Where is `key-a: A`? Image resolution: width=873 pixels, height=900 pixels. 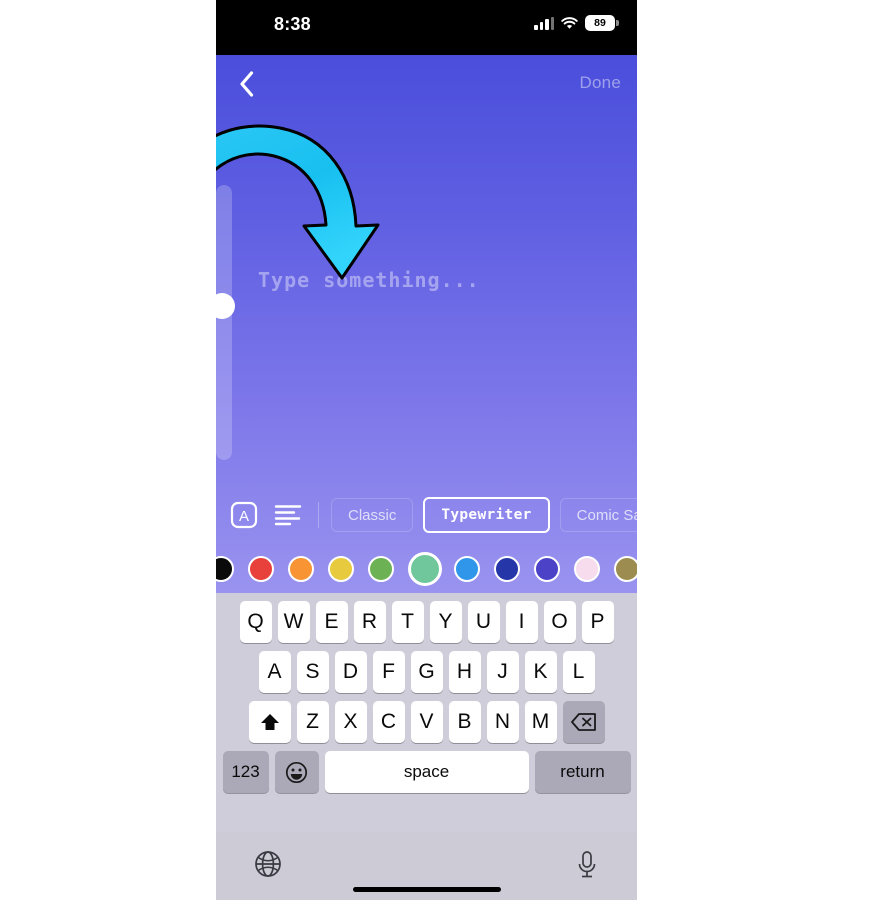 key-a: A is located at coordinates (274, 672).